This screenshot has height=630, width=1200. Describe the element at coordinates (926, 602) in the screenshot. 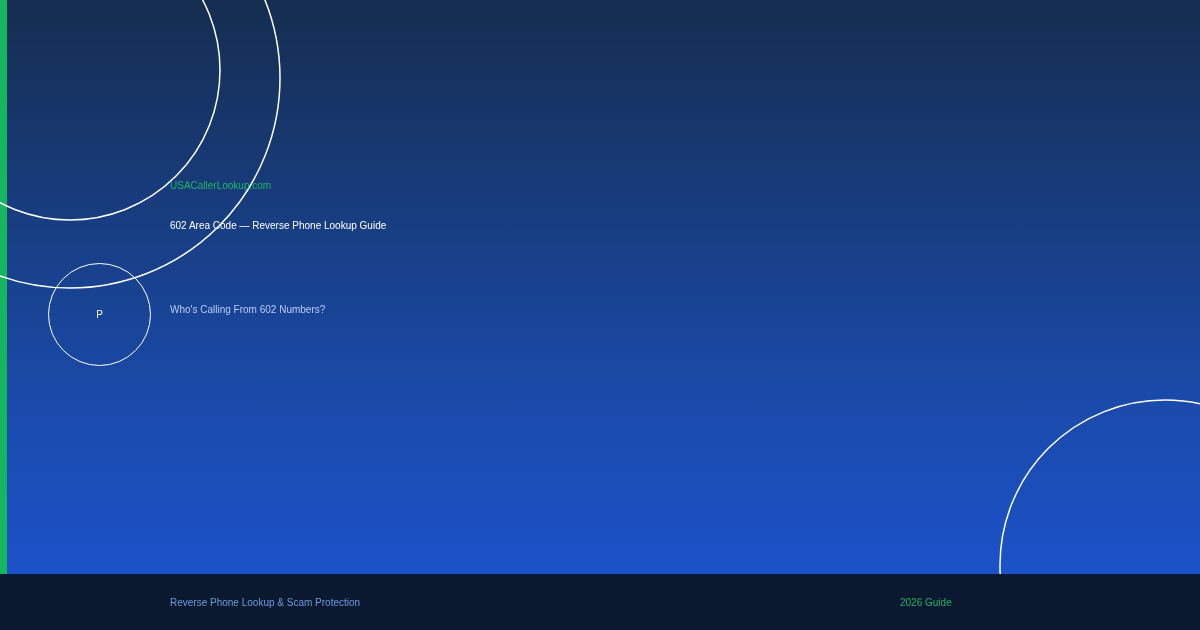

I see `footer-label: 2026 Guide` at that location.